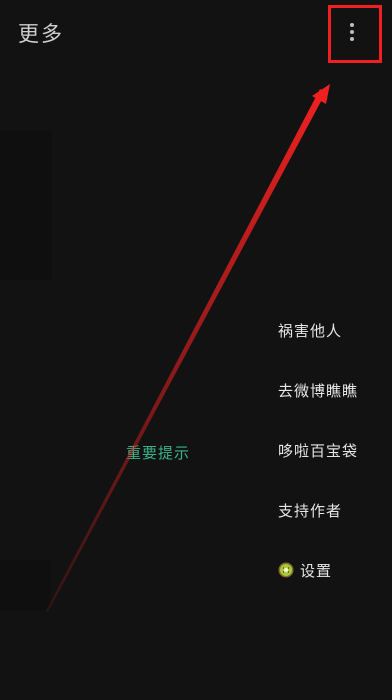 The image size is (392, 700). Describe the element at coordinates (355, 34) in the screenshot. I see `highlight-box` at that location.